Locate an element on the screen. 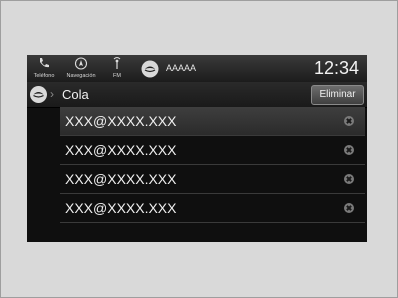 The height and width of the screenshot is (298, 398). delete-button: Eliminar is located at coordinates (337, 95).